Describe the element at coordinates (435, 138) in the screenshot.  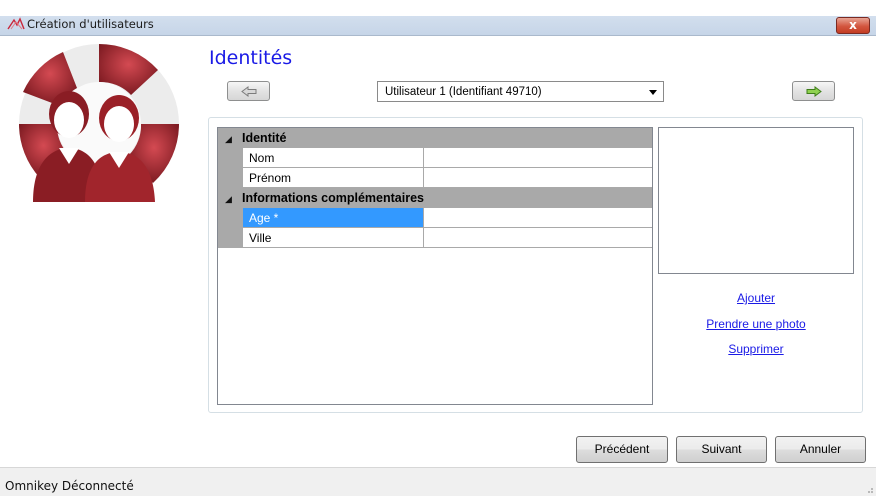
I see `category-identite: ◢ Identité` at that location.